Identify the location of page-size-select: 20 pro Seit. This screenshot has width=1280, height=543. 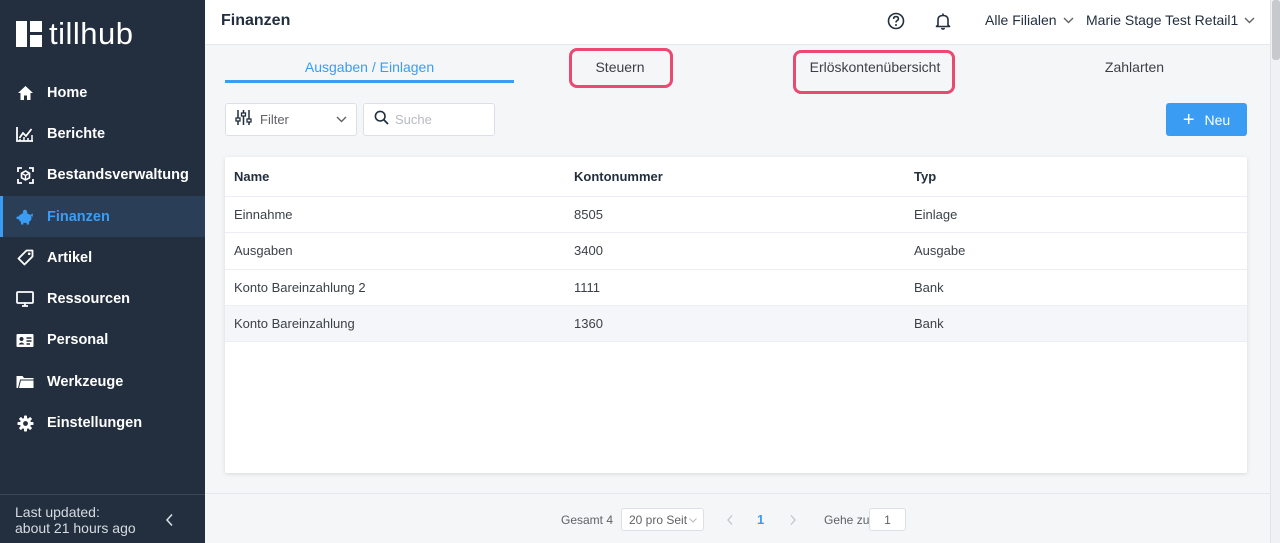
(662, 519).